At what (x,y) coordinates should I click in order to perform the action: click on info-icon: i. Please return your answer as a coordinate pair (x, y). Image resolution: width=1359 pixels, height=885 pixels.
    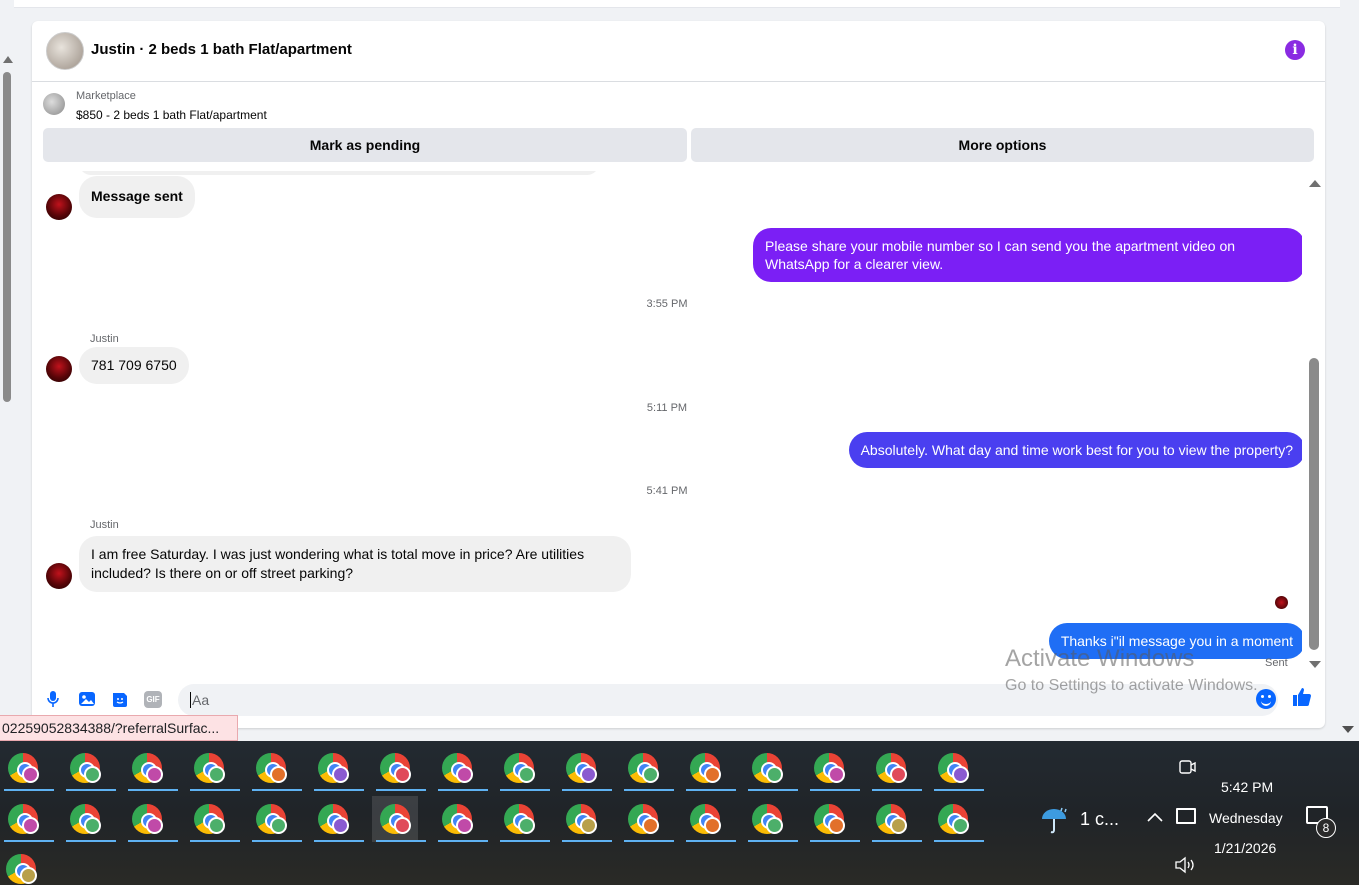
    Looking at the image, I should click on (1295, 50).